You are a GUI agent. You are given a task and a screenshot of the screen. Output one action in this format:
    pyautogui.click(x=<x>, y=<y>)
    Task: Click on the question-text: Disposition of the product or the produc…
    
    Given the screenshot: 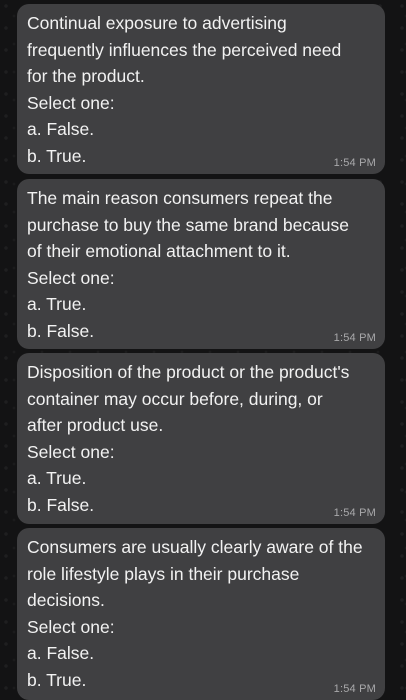 What is the action you would take?
    pyautogui.click(x=188, y=398)
    